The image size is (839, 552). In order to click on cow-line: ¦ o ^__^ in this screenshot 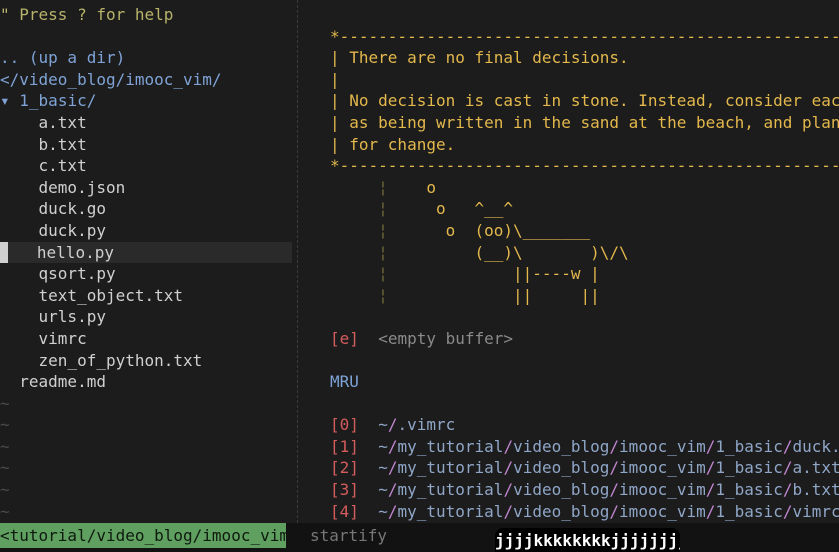, I will do `click(422, 209)`.